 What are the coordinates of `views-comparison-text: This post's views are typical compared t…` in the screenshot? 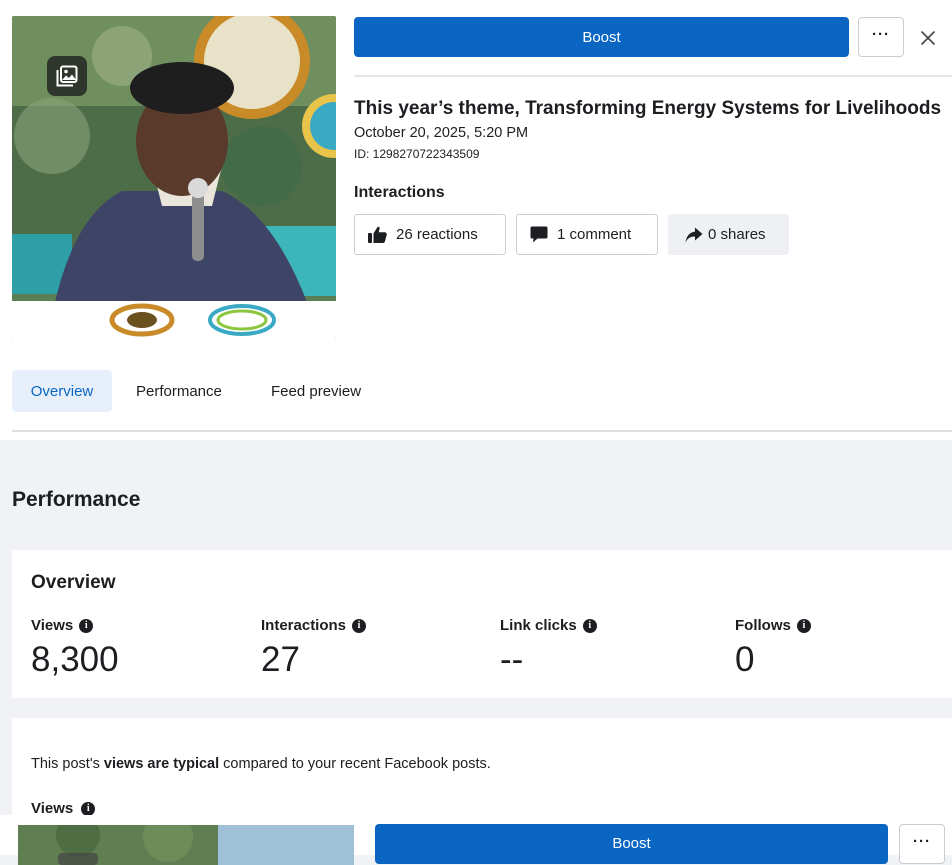 It's located at (261, 764).